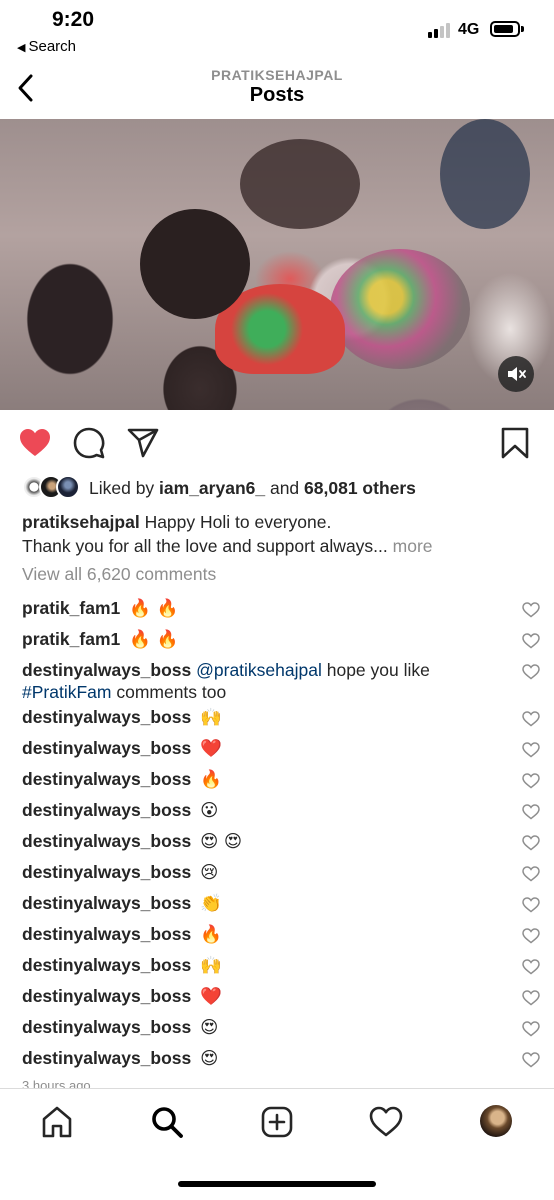 The height and width of the screenshot is (1200, 554). I want to click on likes-summary: Liked by iam_aryan6_ and 68,081 others, so click(219, 488).